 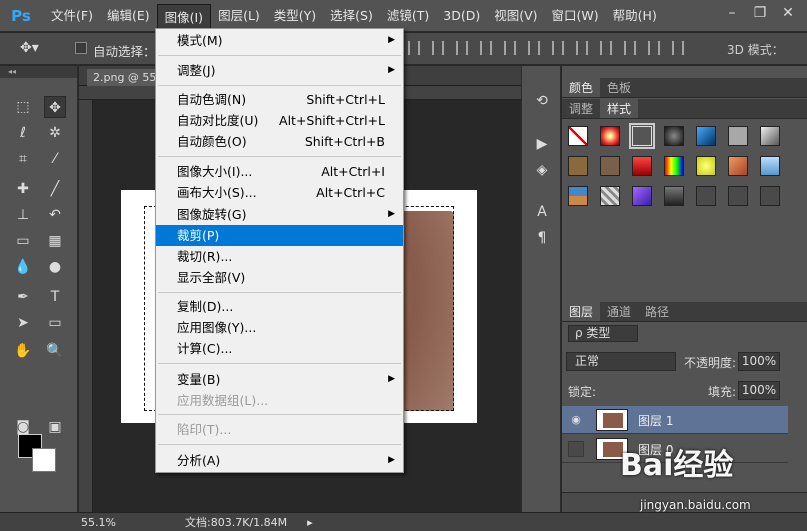 I want to click on menu-item-auto-tone: 自动色调(N) Shift+Ctrl+L, so click(x=279, y=99).